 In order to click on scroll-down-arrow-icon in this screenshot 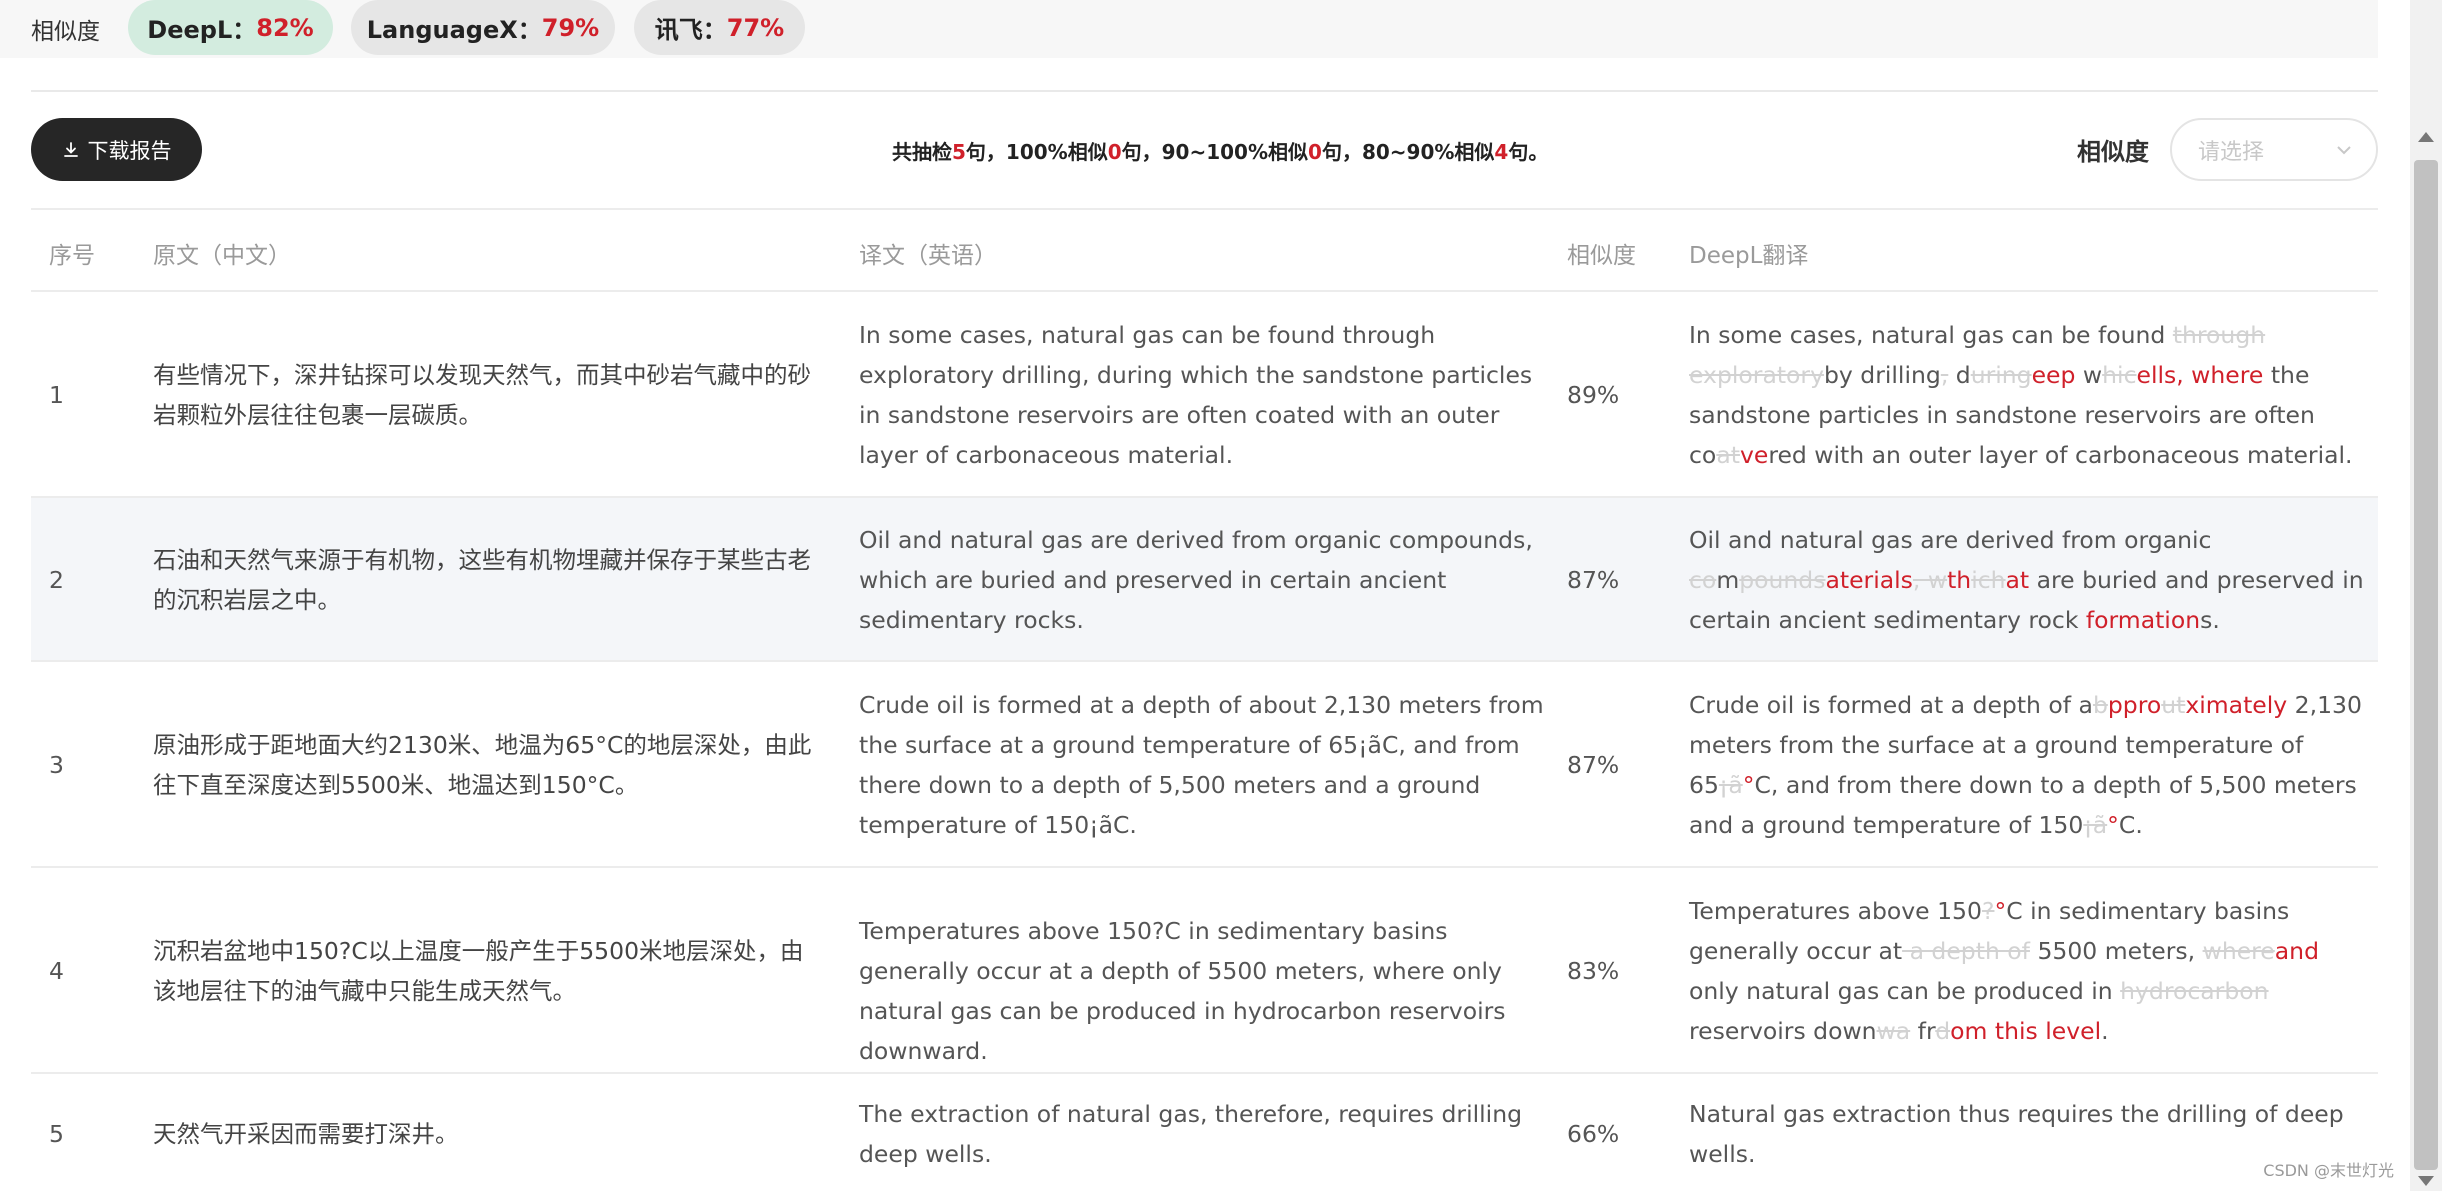, I will do `click(2426, 1181)`.